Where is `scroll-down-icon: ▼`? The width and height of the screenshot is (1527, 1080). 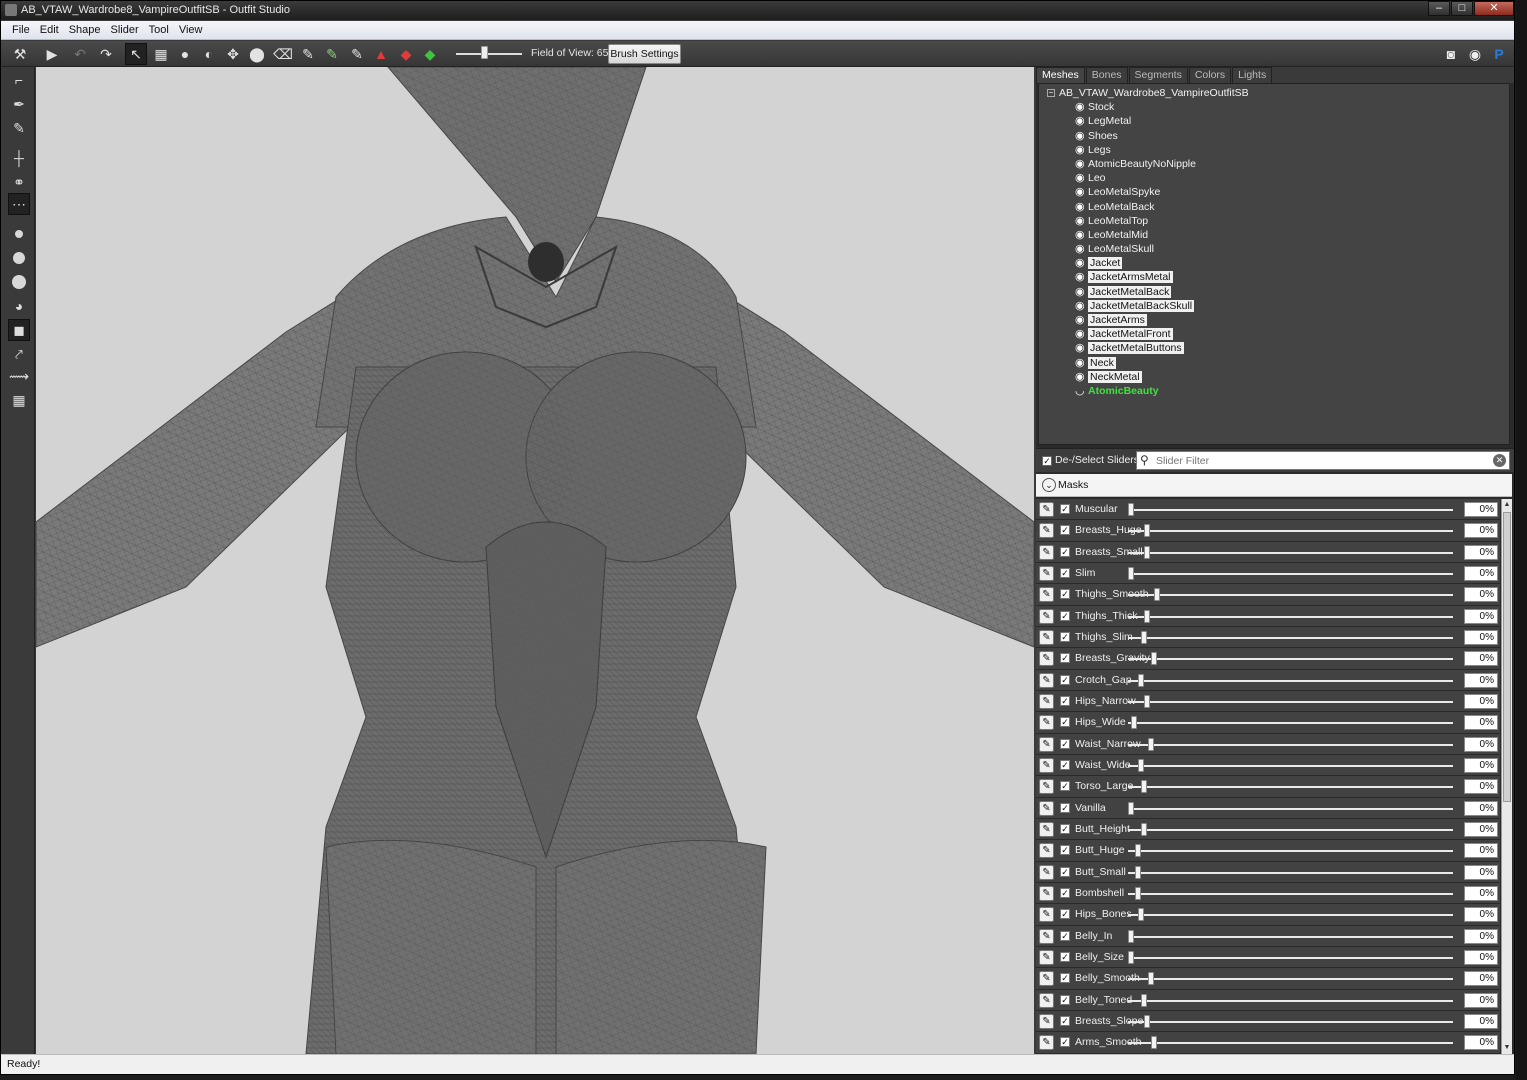
scroll-down-icon: ▼ is located at coordinates (1507, 1048).